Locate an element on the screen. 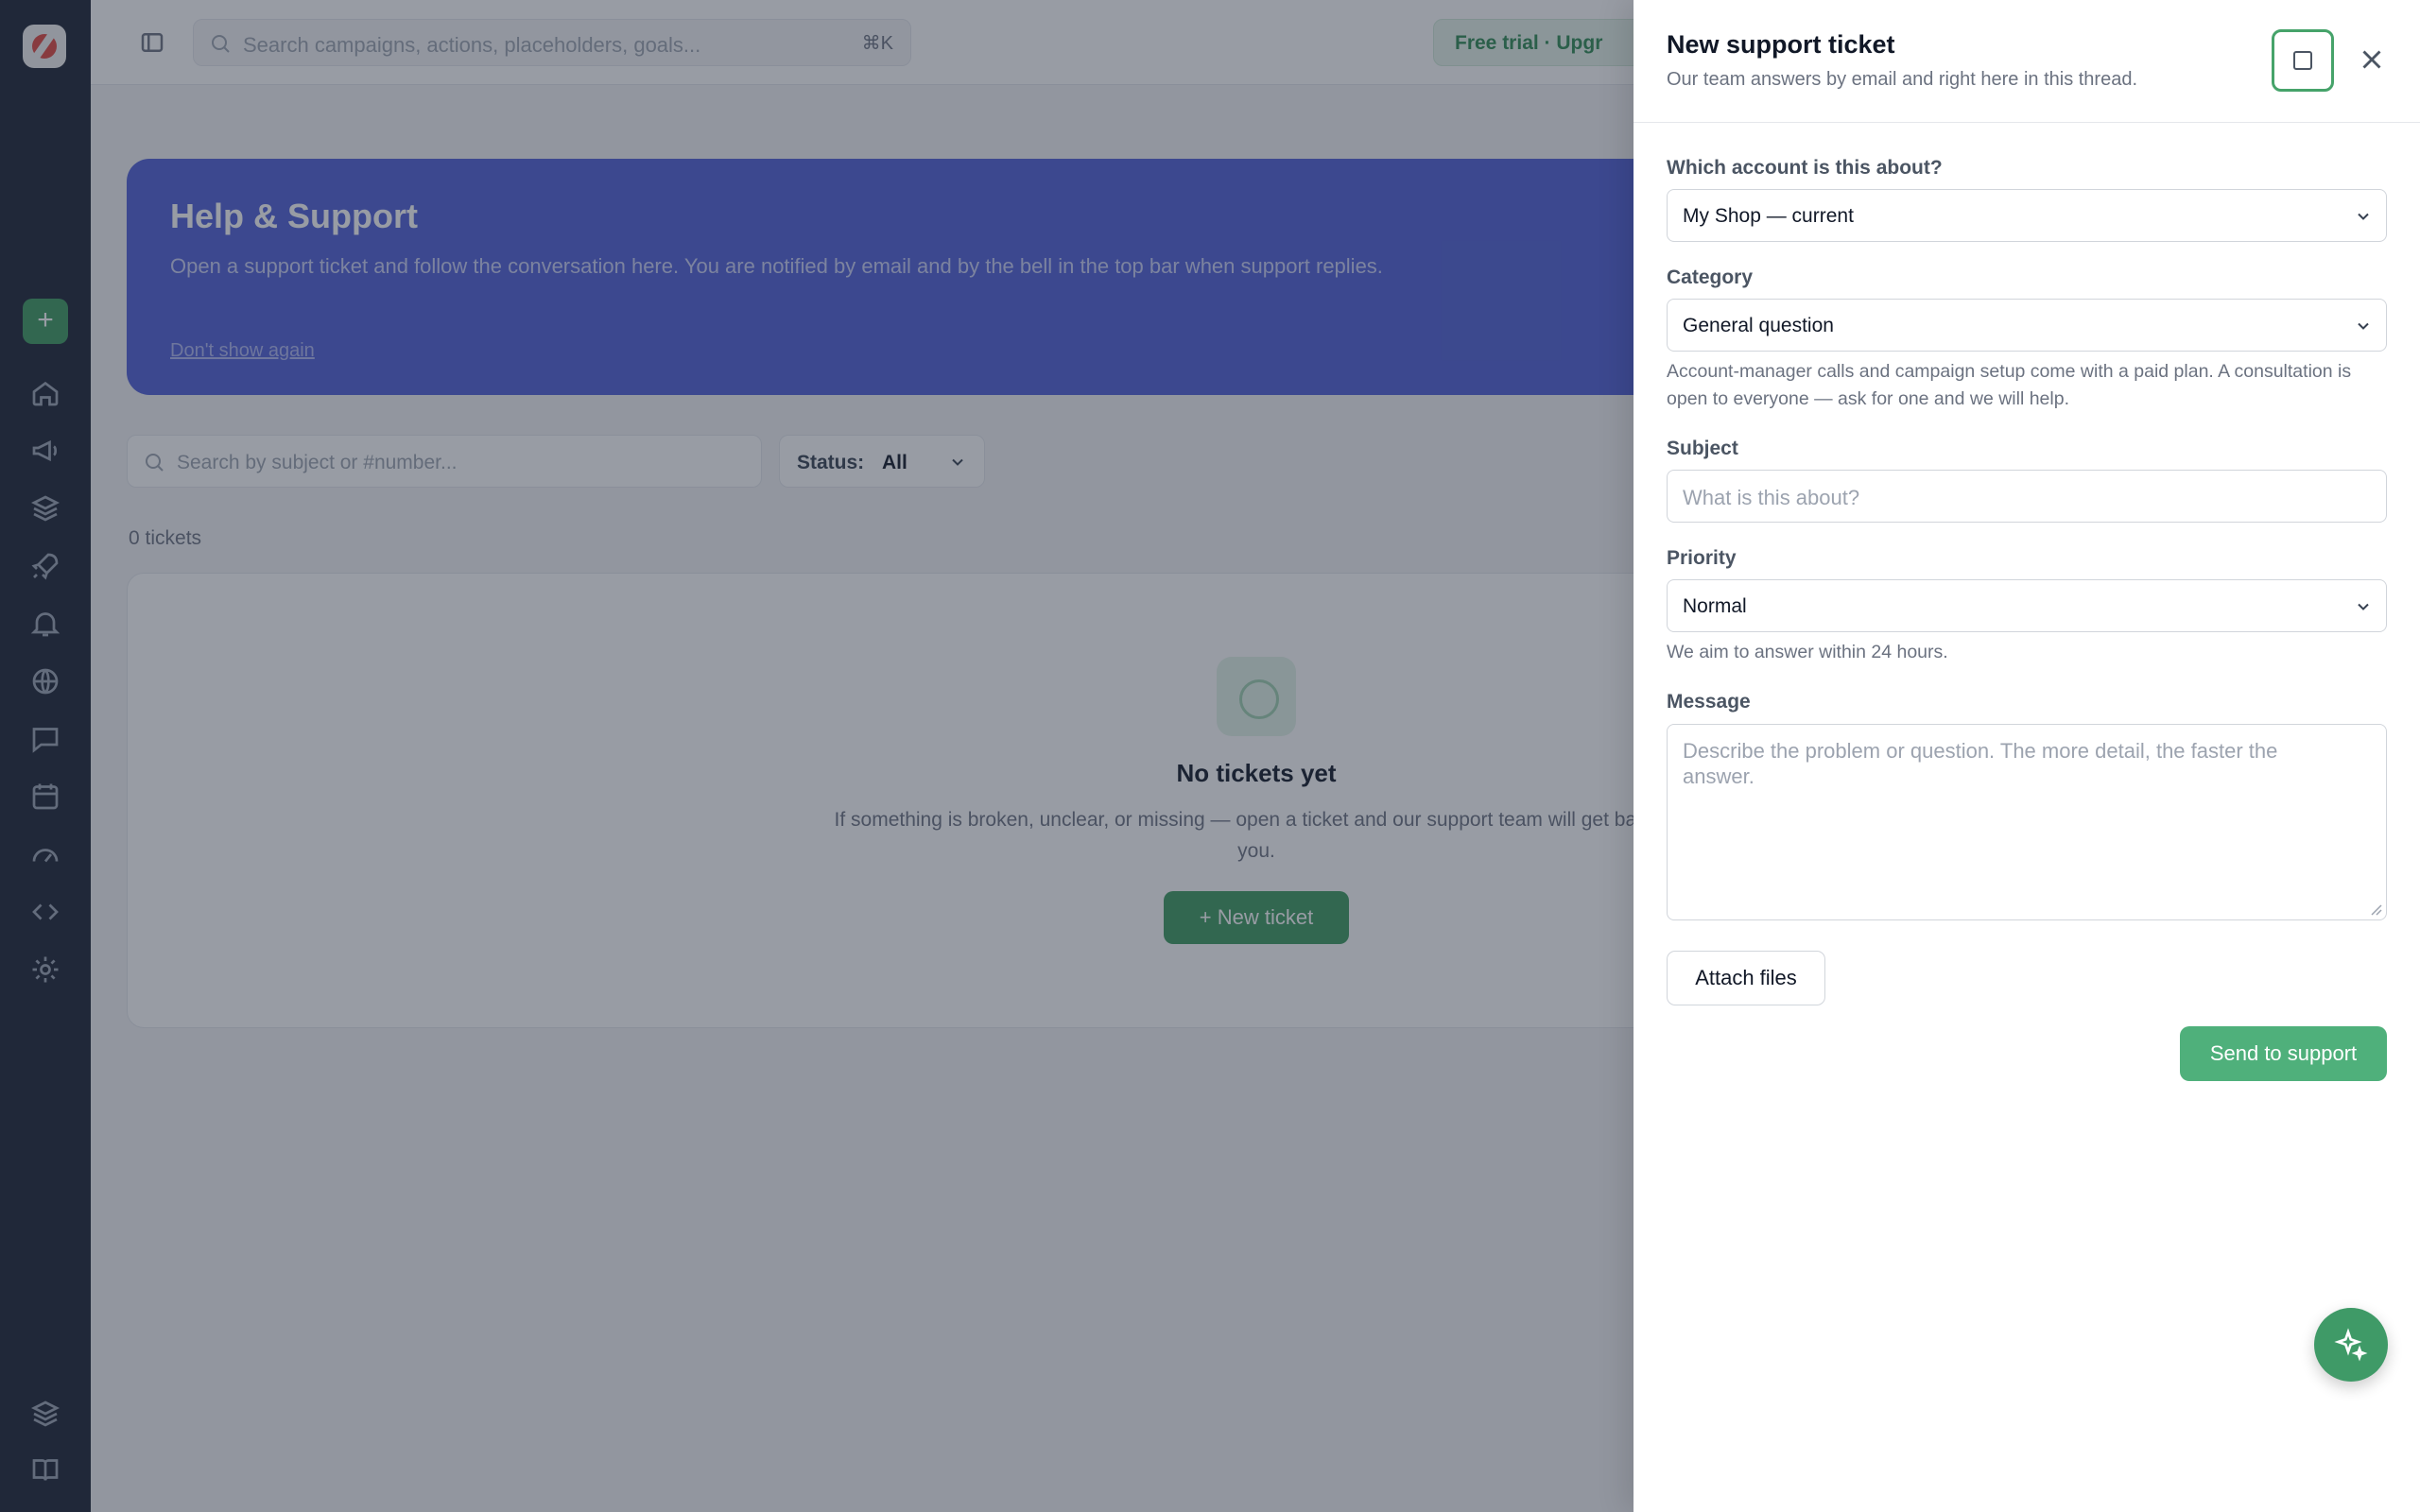 The height and width of the screenshot is (1512, 2420). send-to-support-button: Send to support is located at coordinates (2283, 1053).